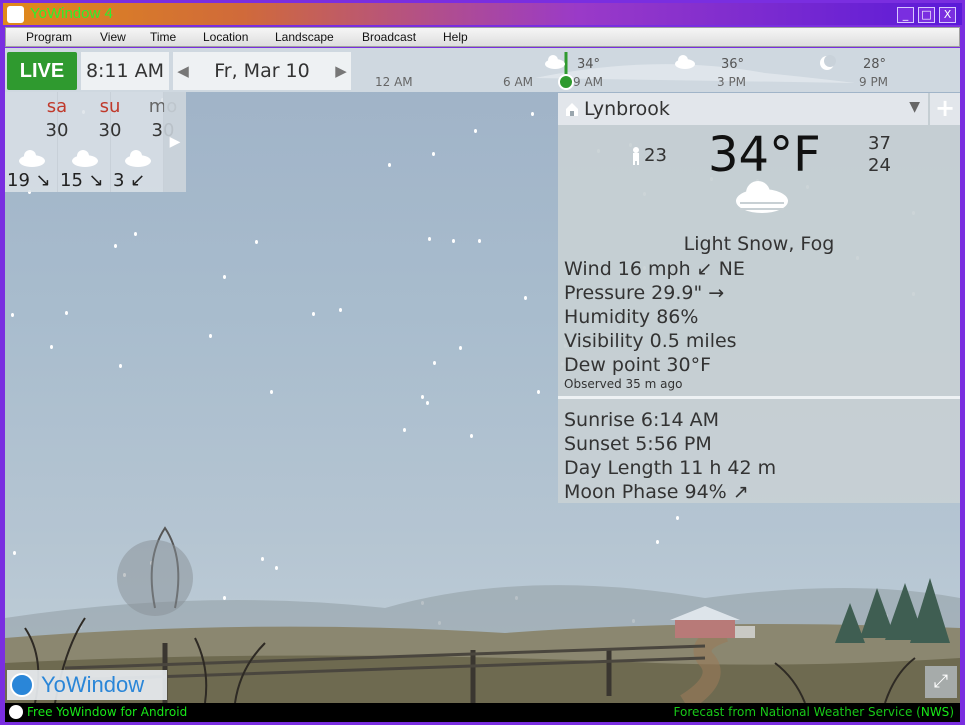 This screenshot has height=725, width=965. I want to click on menu-help: Help, so click(455, 37).